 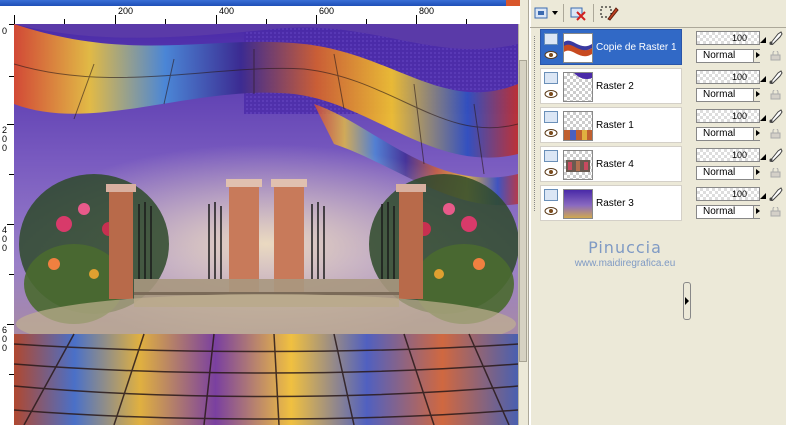 I want to click on new-layer-dropdown, so click(x=555, y=13).